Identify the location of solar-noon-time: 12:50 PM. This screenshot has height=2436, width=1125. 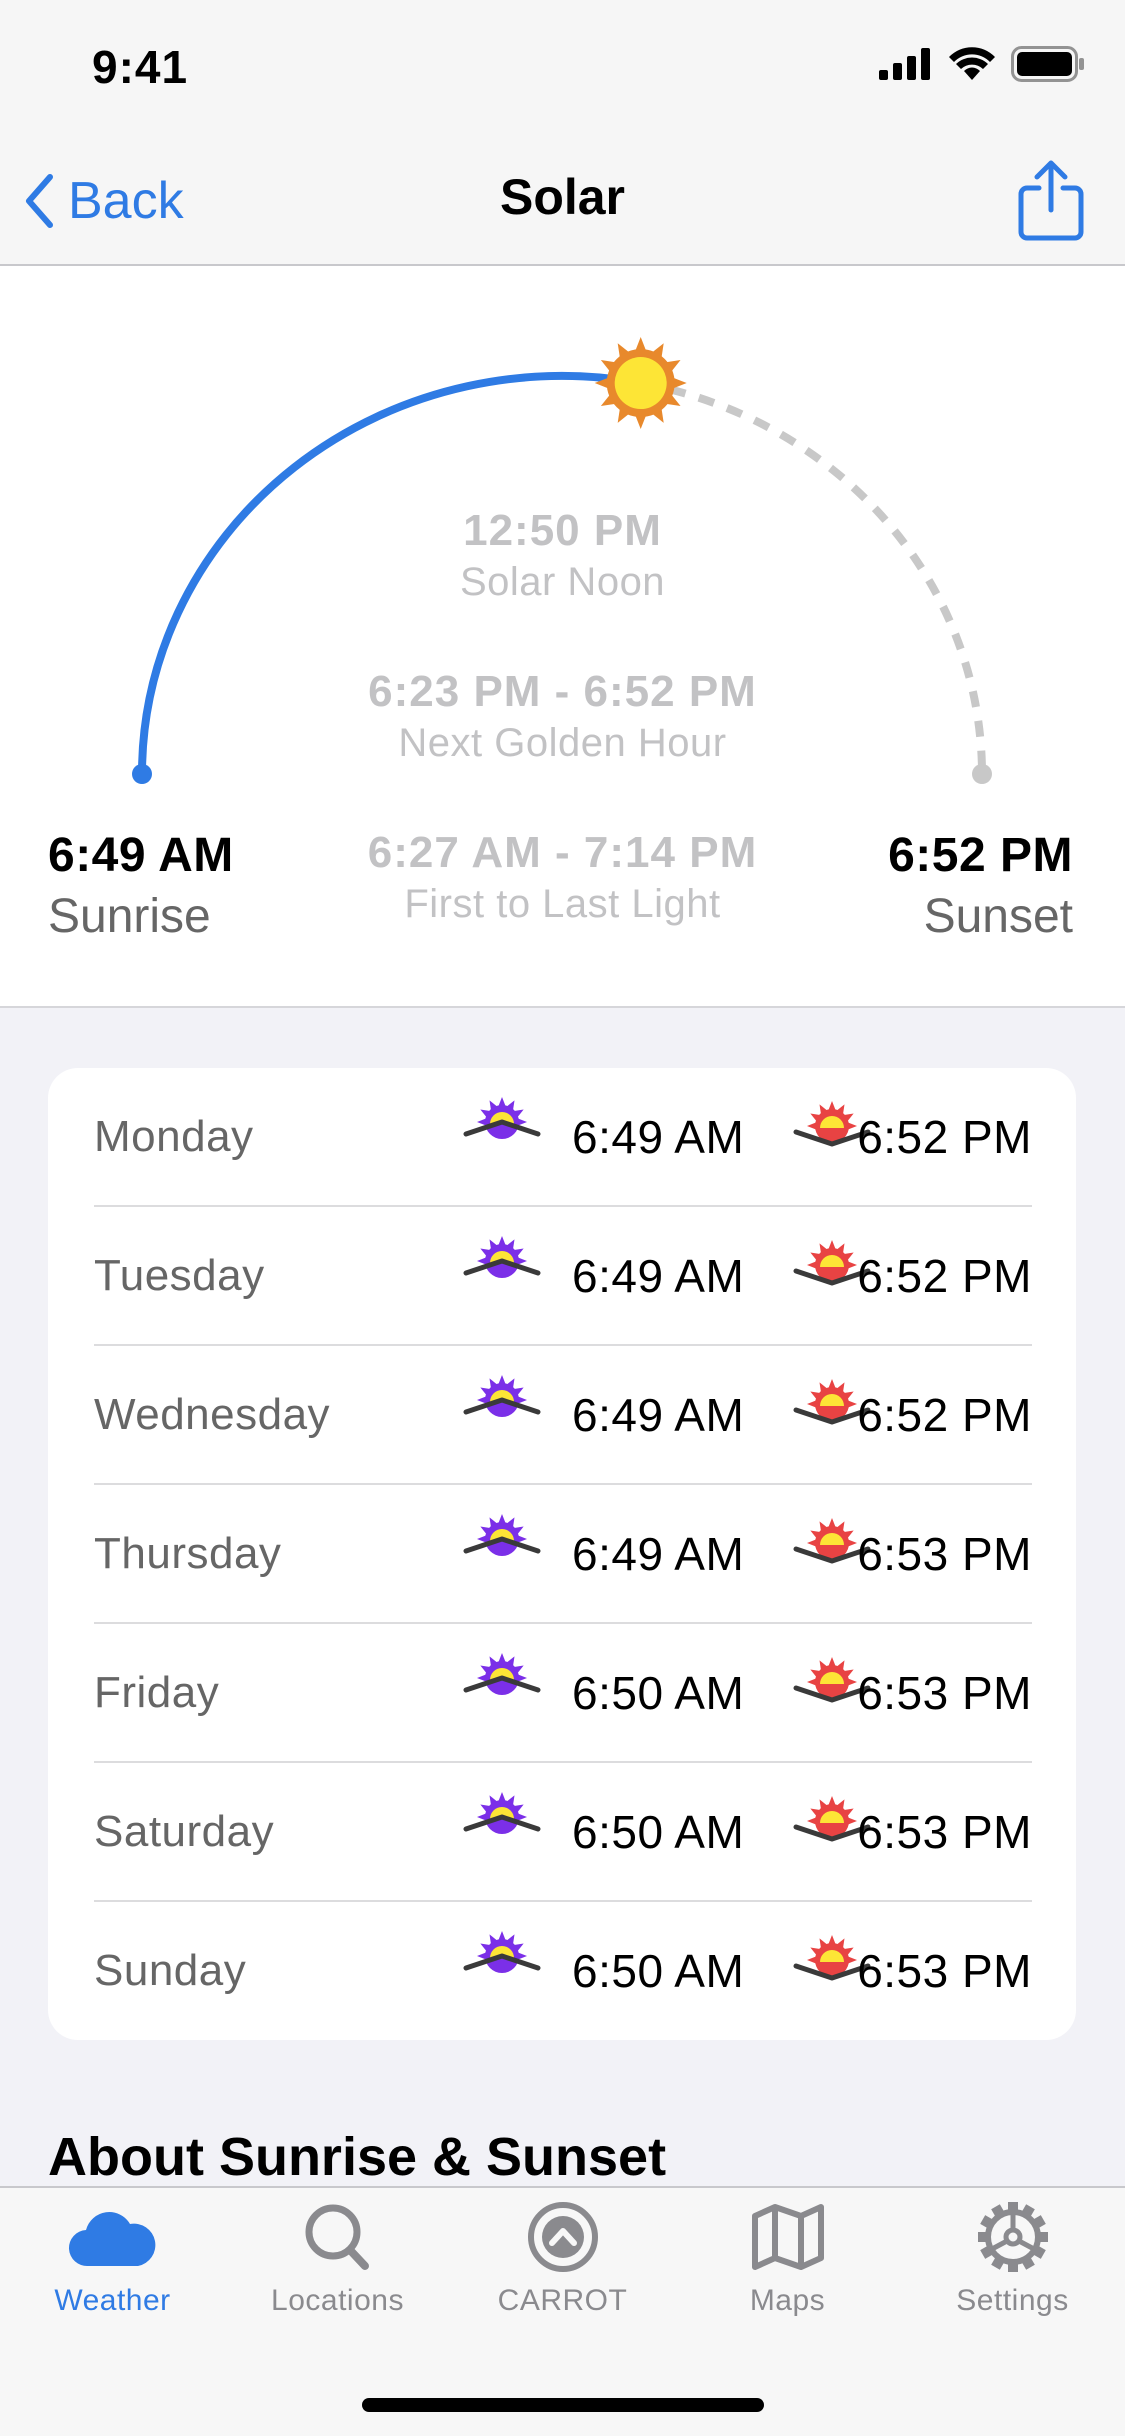
(562, 530).